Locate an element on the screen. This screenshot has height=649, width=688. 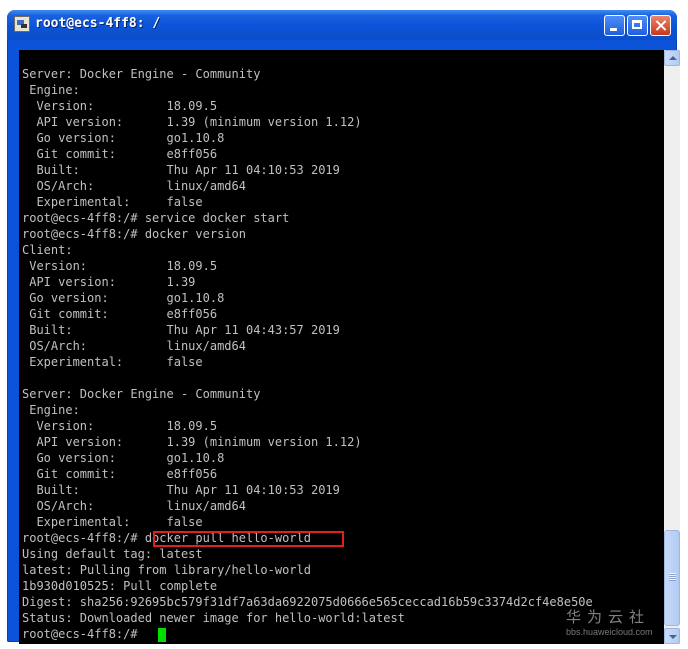
terminal-line: root@ecs-4ff8:/# docker version is located at coordinates (134, 234).